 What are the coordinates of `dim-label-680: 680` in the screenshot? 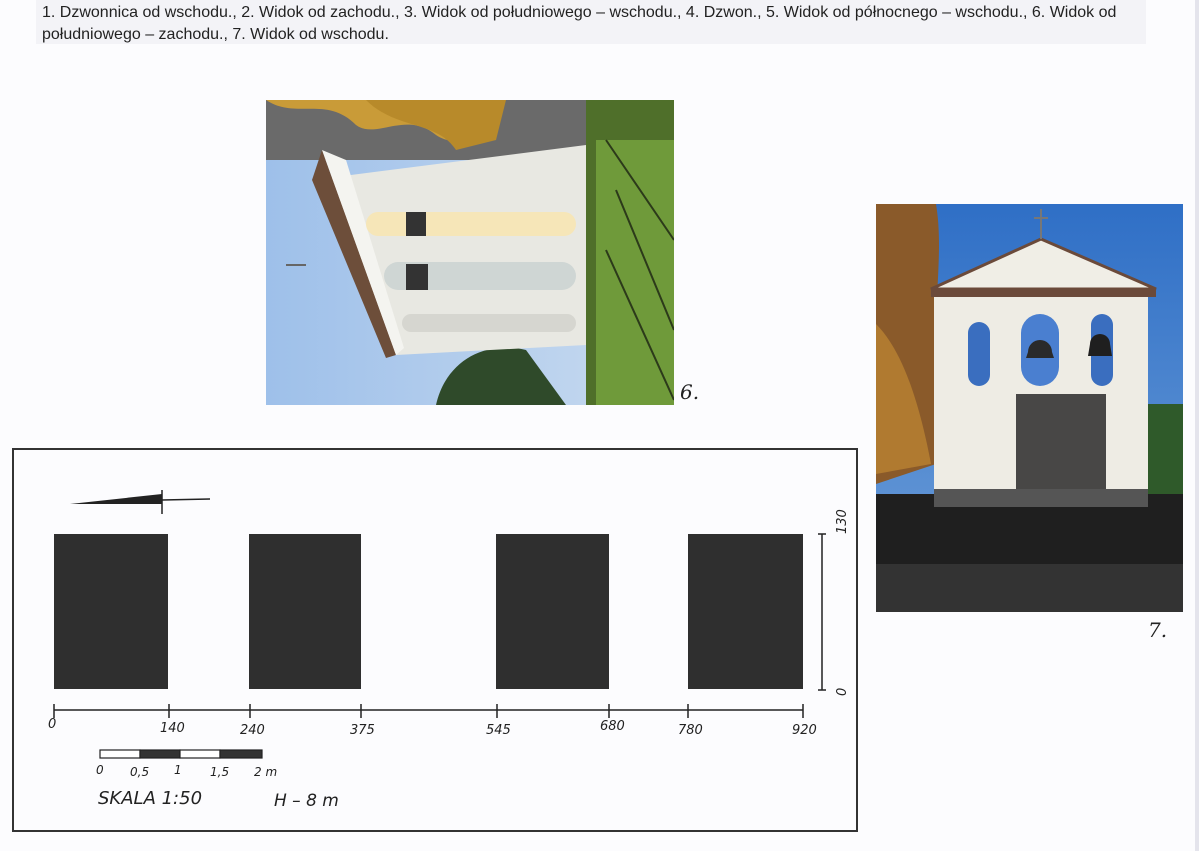 It's located at (612, 726).